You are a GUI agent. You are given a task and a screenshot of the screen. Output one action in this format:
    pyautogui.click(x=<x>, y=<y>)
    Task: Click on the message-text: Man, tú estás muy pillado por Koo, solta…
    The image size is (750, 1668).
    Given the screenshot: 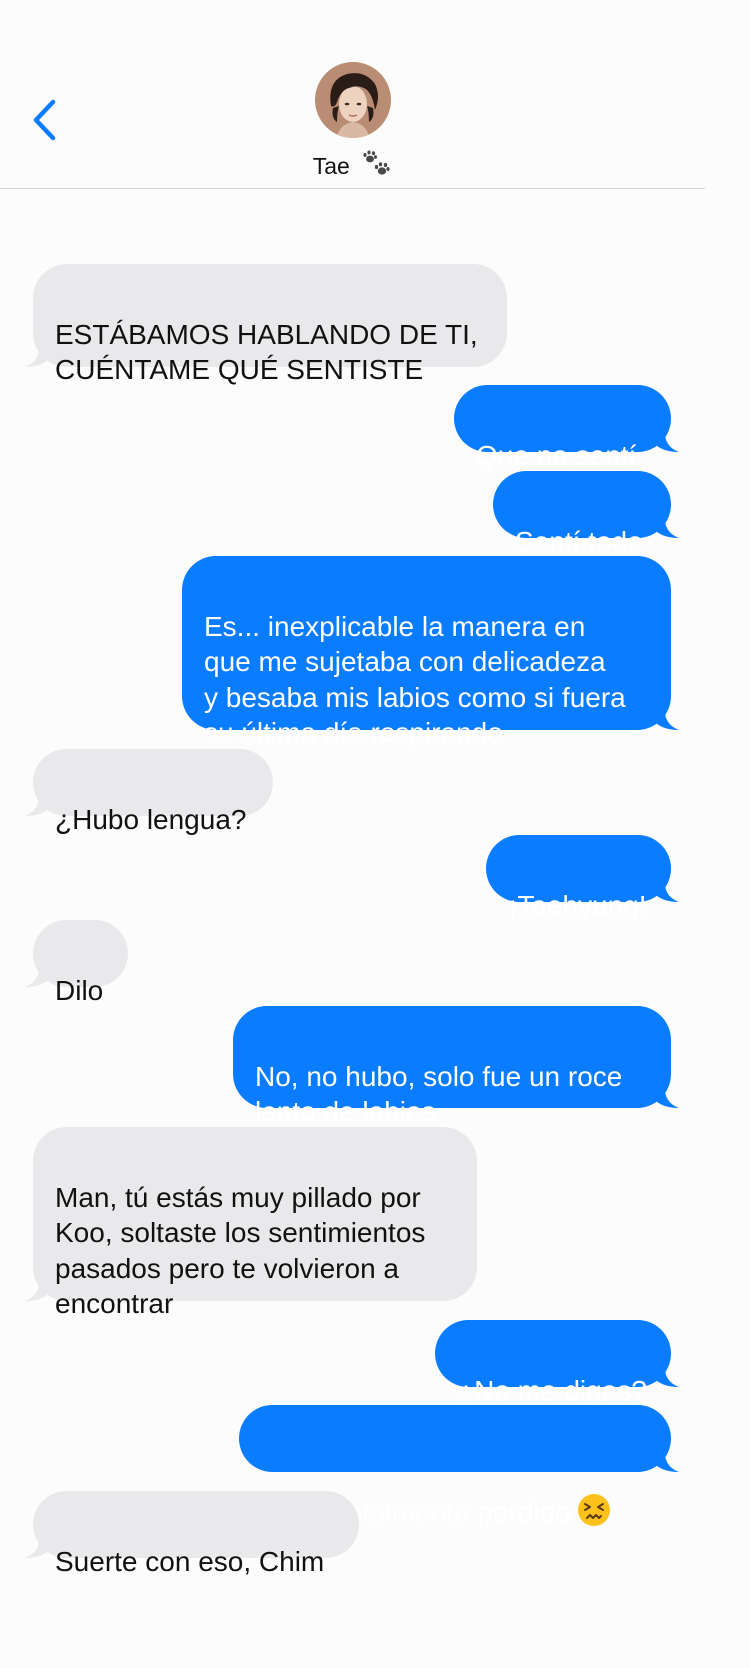 What is the action you would take?
    pyautogui.click(x=240, y=1250)
    